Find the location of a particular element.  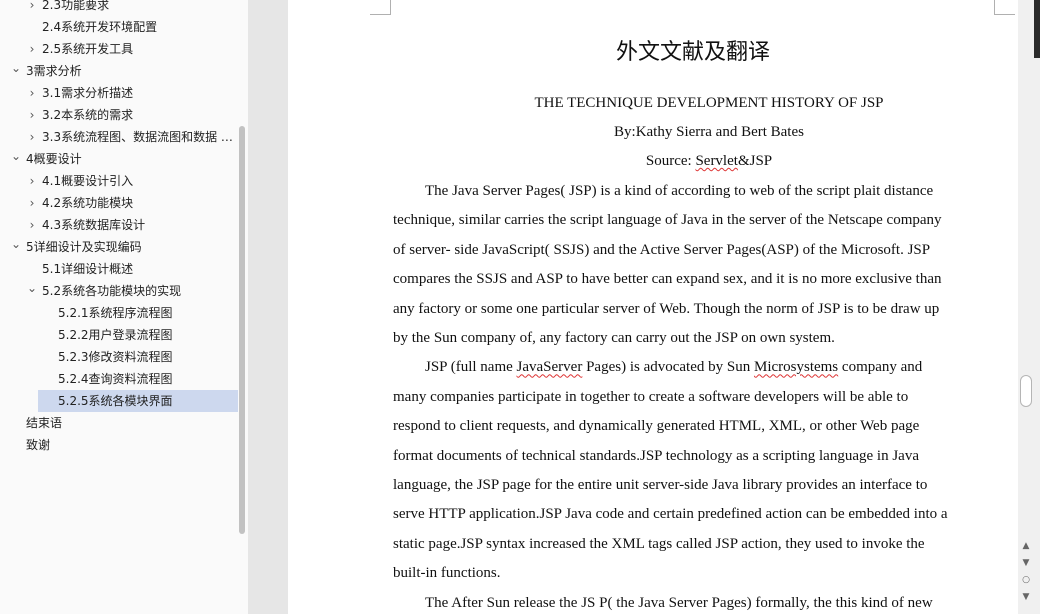

nav-item: 5.2.2用户登录流程图 is located at coordinates (119, 335).